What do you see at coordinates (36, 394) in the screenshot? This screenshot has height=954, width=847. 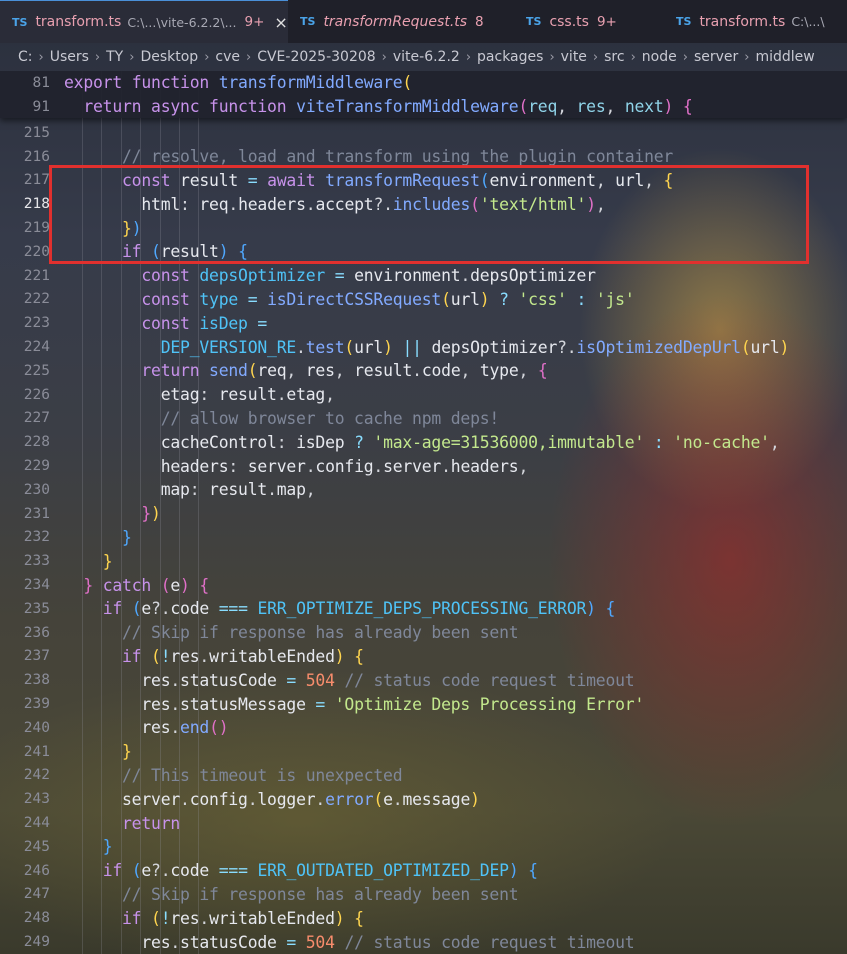 I see `line-number: 226` at bounding box center [36, 394].